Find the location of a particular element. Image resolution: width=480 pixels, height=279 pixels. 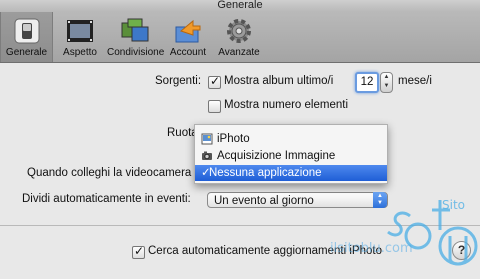

tab-account: Account is located at coordinates (188, 37).